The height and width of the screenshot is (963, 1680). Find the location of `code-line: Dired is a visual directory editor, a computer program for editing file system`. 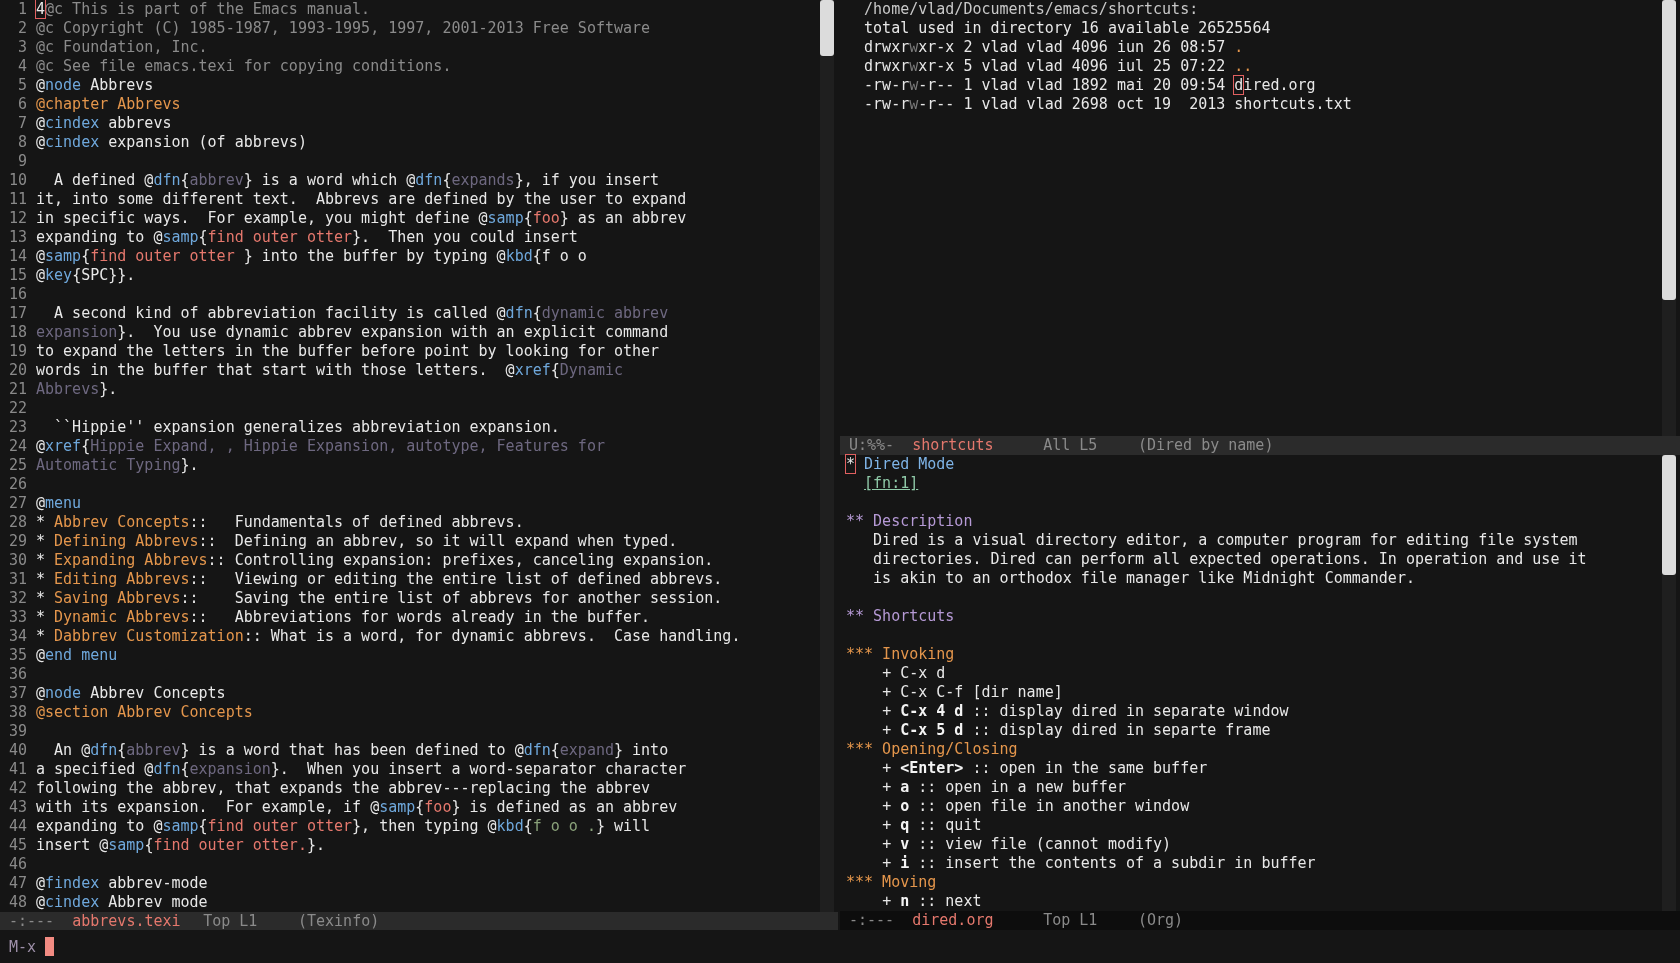

code-line: Dired is a visual directory editor, a computer program for editing file system is located at coordinates (1225, 540).